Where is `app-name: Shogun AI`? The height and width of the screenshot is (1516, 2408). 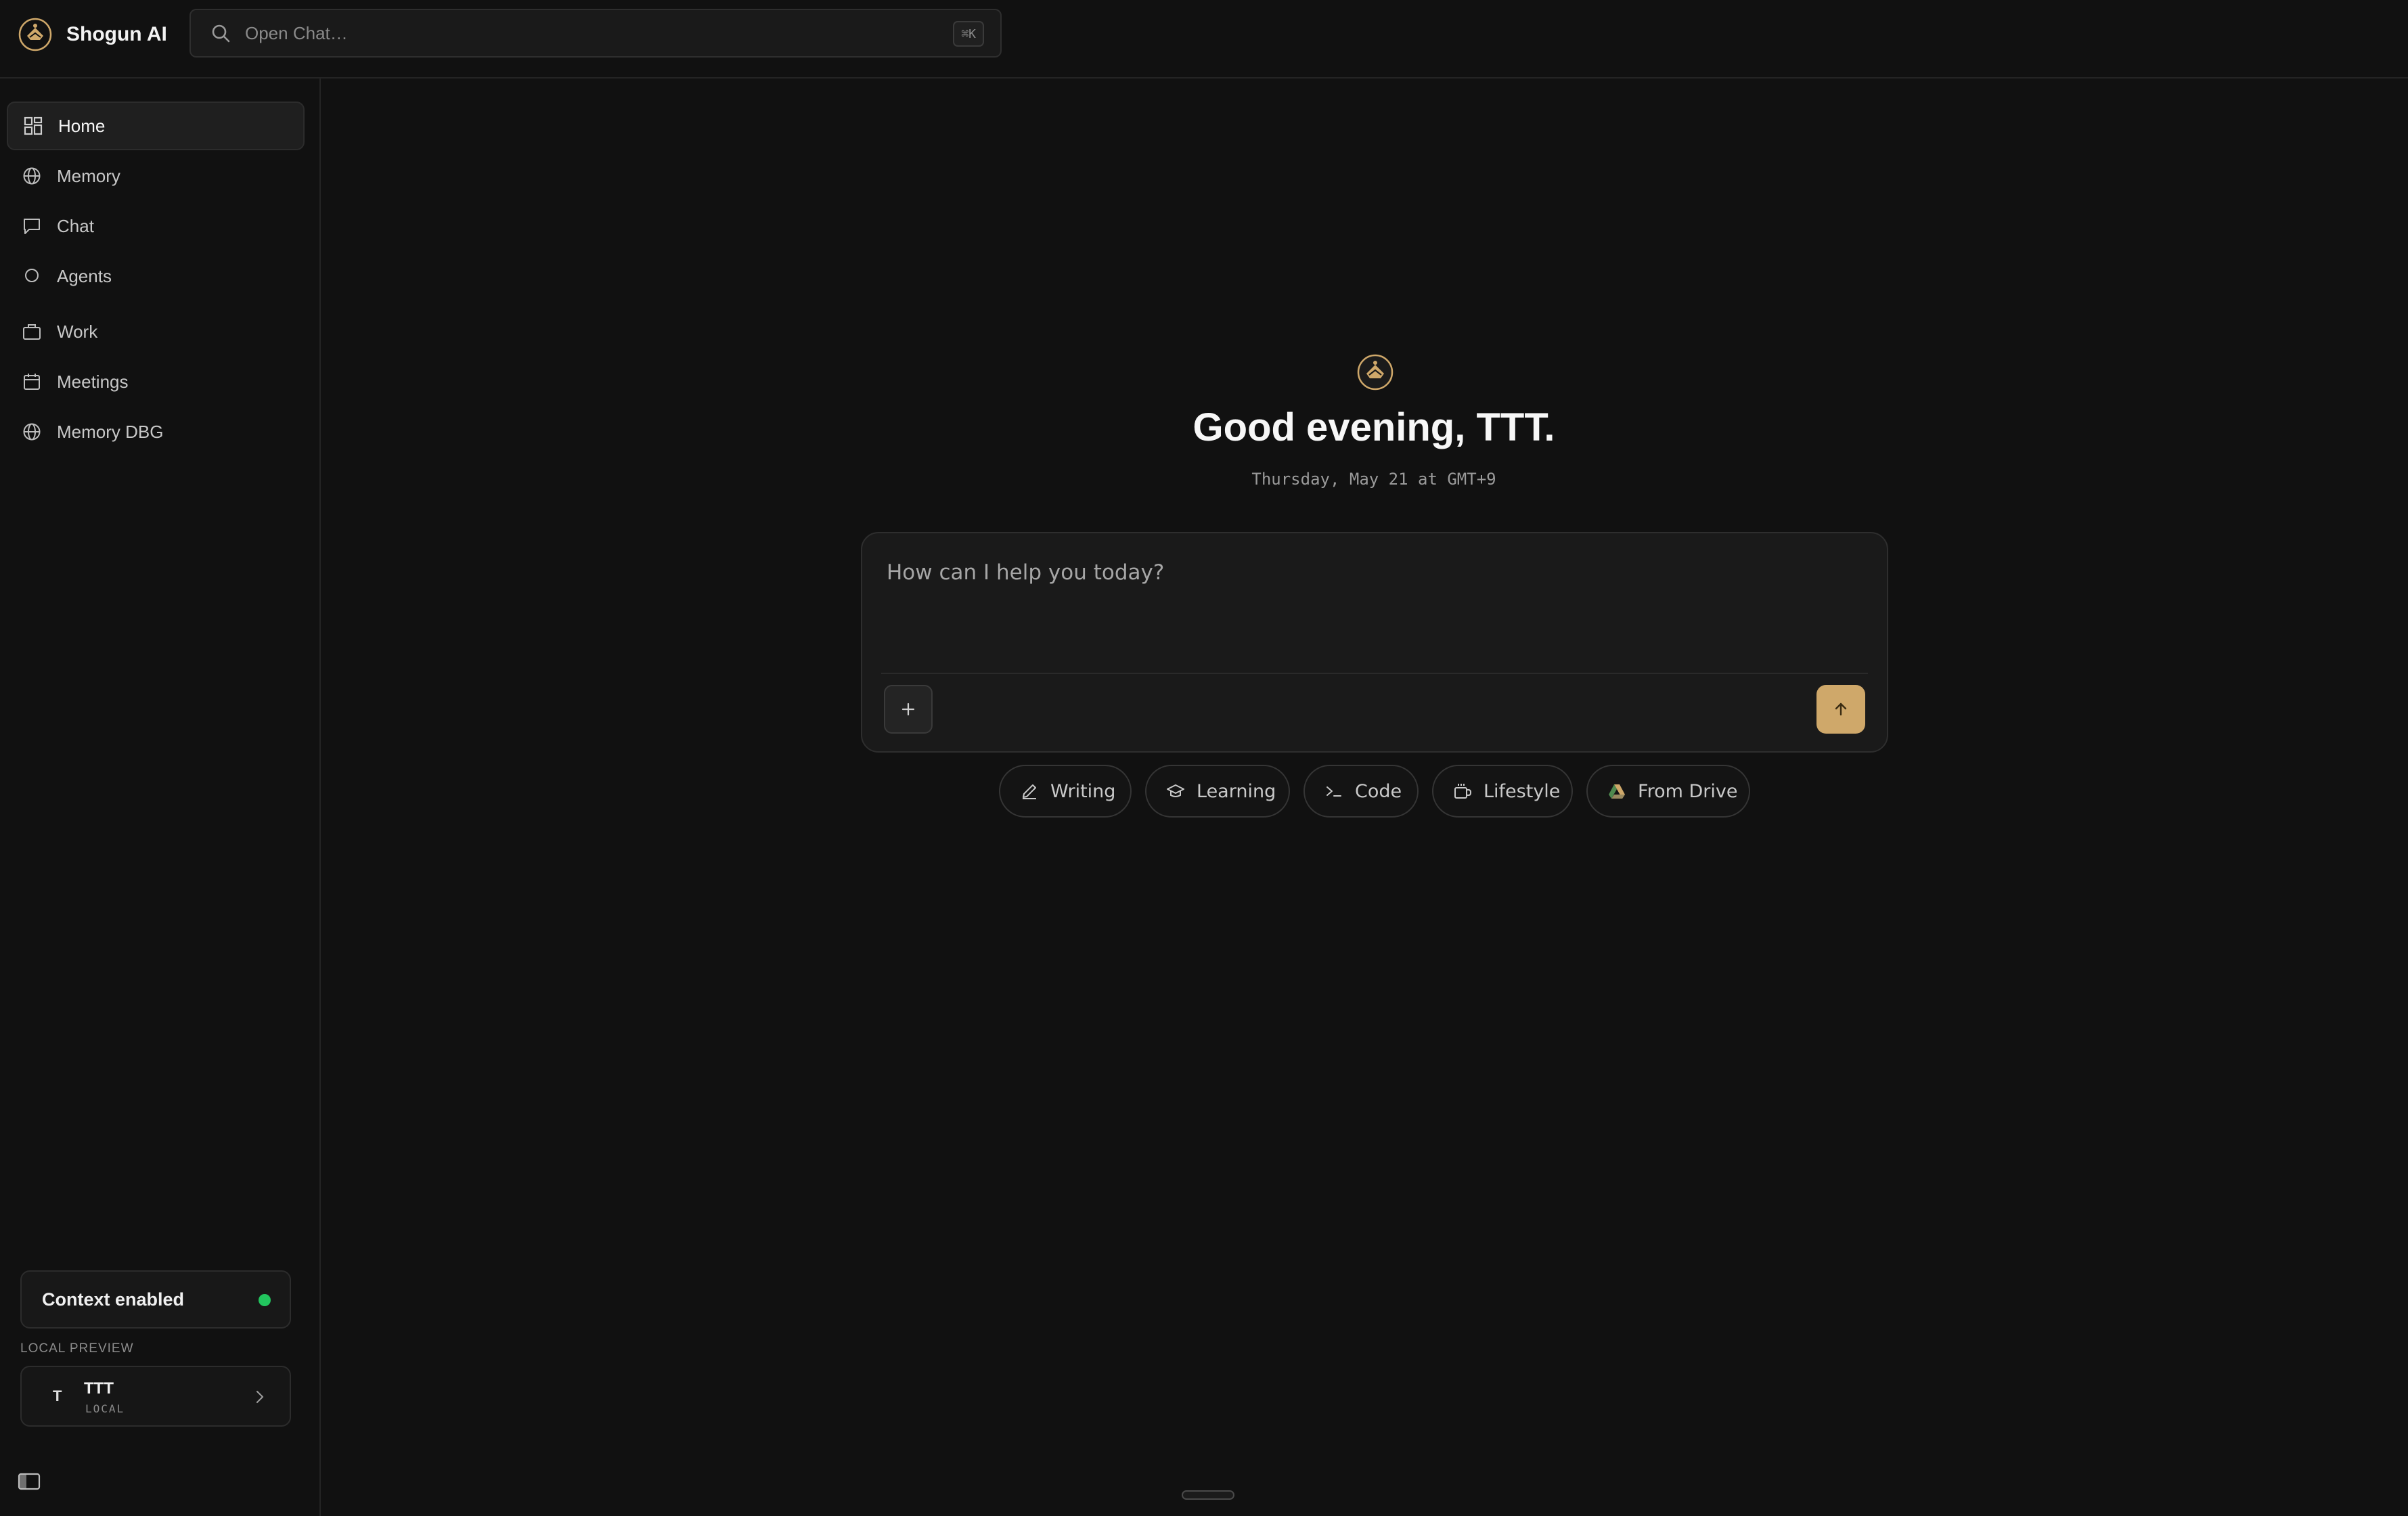
app-name: Shogun AI is located at coordinates (116, 34).